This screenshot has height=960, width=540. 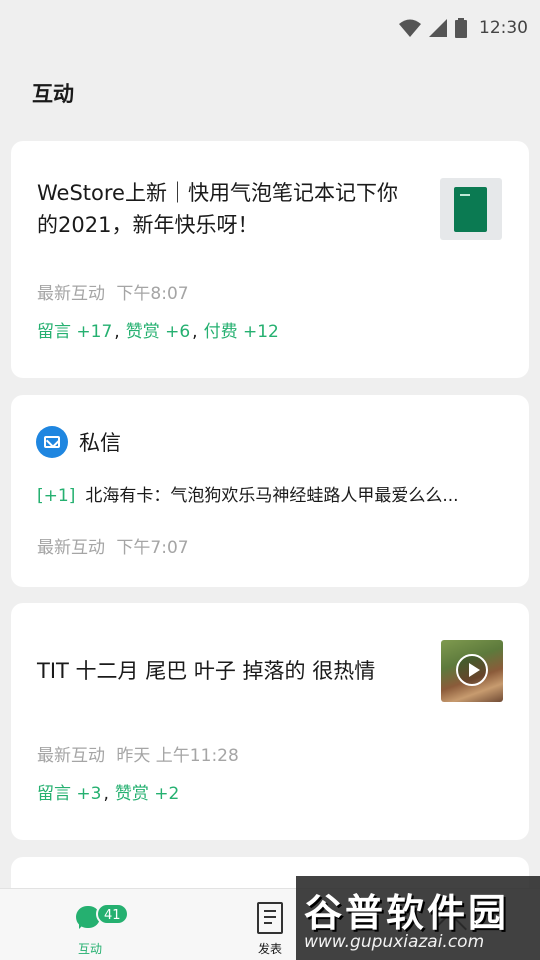 What do you see at coordinates (177, 756) in the screenshot?
I see `meta-time: 昨天 上午11:28` at bounding box center [177, 756].